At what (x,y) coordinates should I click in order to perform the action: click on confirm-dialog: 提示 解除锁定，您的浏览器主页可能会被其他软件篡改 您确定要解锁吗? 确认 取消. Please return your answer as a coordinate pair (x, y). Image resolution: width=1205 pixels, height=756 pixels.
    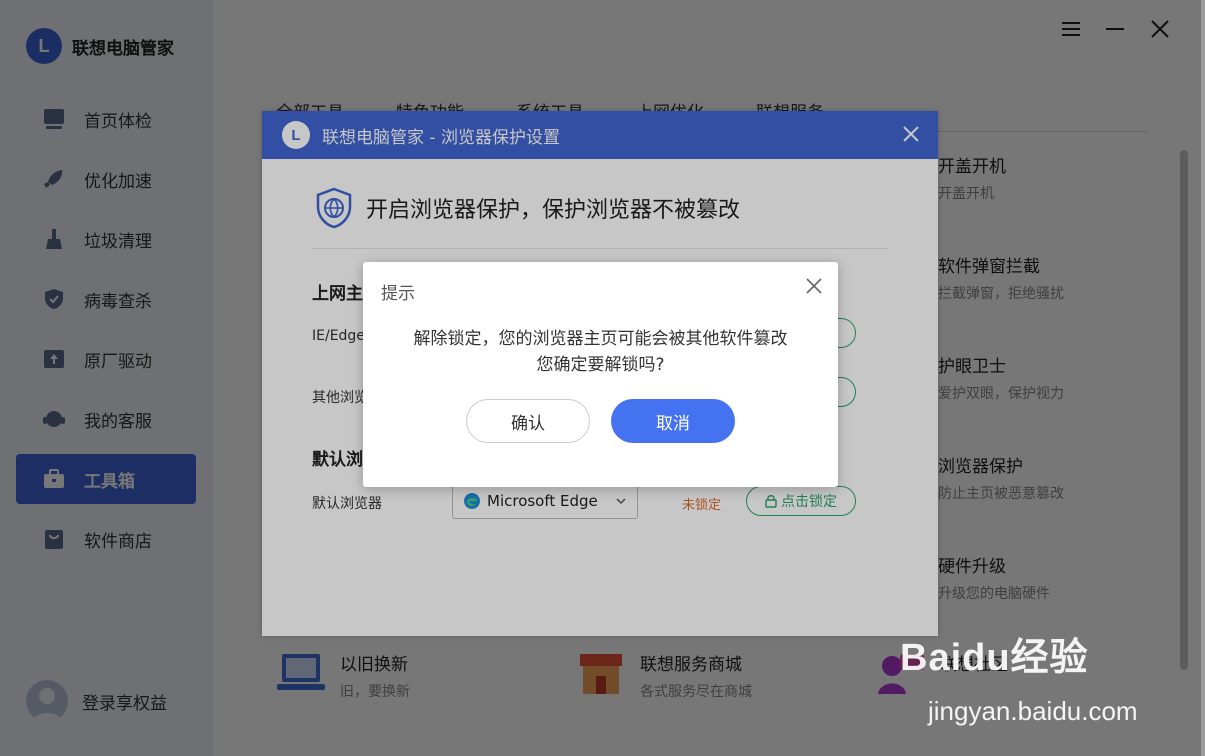
    Looking at the image, I should click on (600, 374).